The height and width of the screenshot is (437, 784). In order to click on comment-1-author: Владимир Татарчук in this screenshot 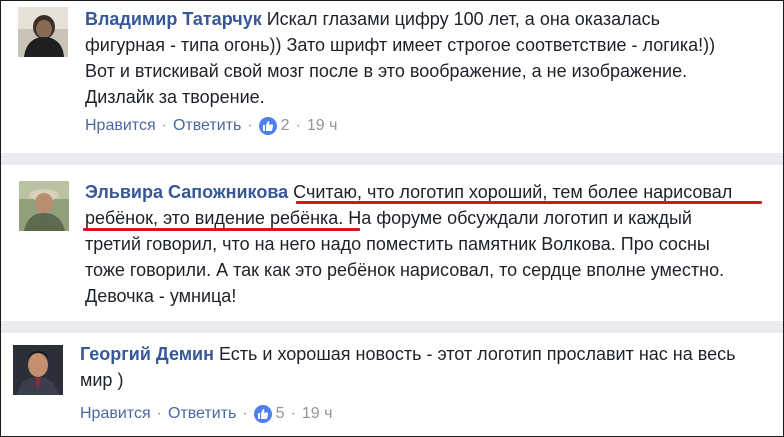, I will do `click(173, 19)`.